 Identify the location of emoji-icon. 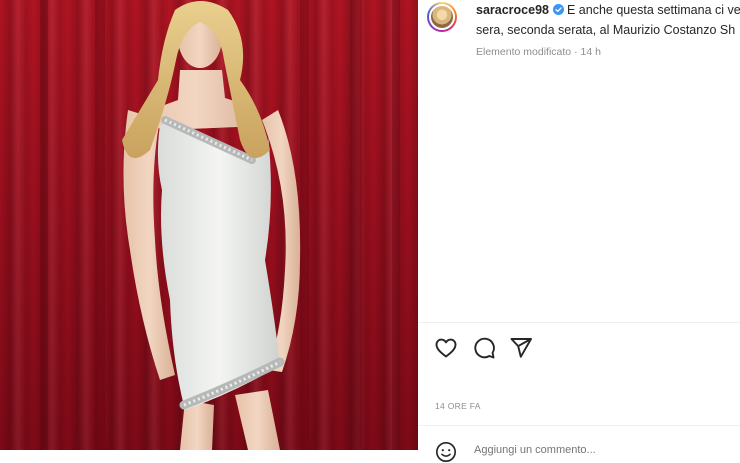
(446, 452).